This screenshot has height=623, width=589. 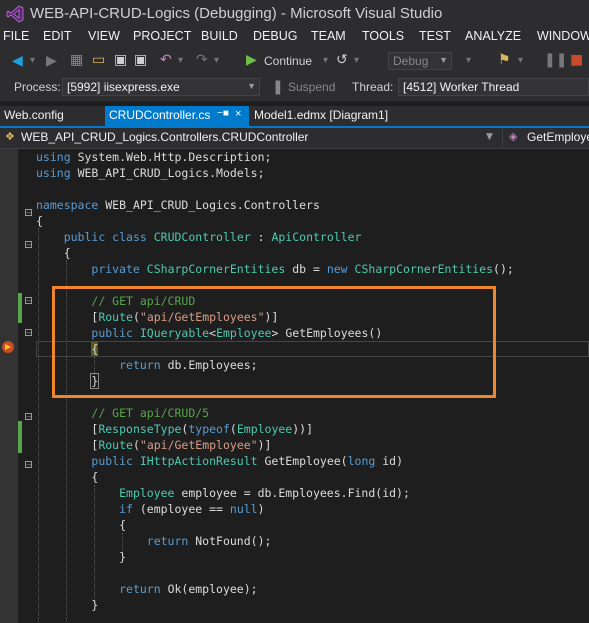 What do you see at coordinates (555, 60) in the screenshot?
I see `pause-icon: ❚❚` at bounding box center [555, 60].